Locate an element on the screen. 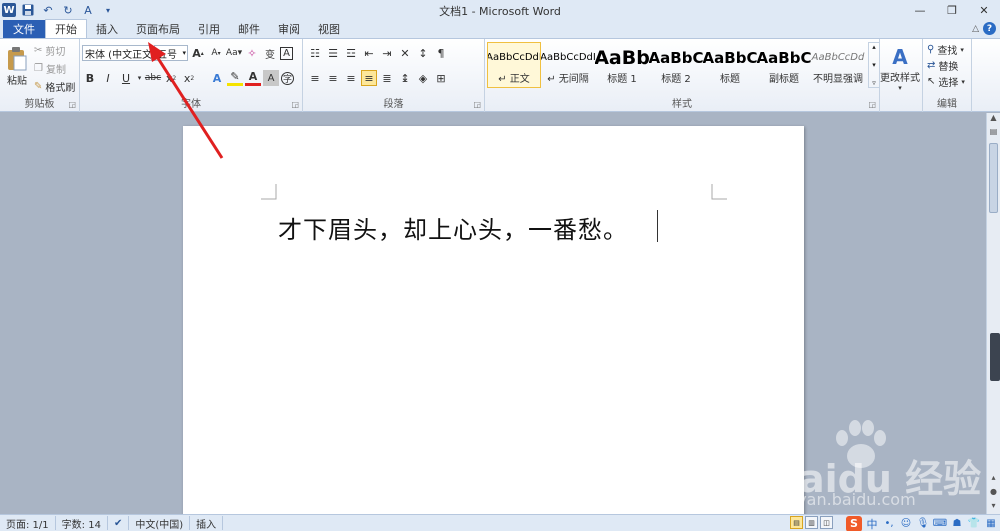 The height and width of the screenshot is (531, 1000). phonetic-guide-icon: 变 is located at coordinates (270, 53).